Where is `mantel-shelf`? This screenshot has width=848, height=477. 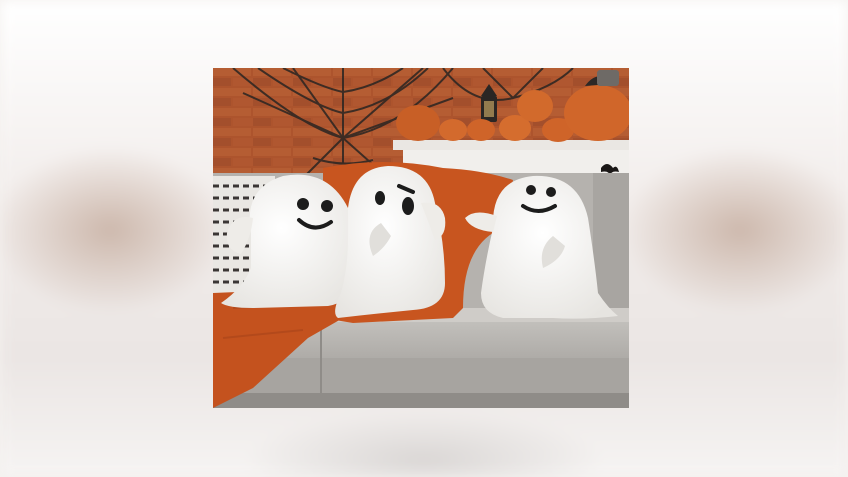 mantel-shelf is located at coordinates (511, 145).